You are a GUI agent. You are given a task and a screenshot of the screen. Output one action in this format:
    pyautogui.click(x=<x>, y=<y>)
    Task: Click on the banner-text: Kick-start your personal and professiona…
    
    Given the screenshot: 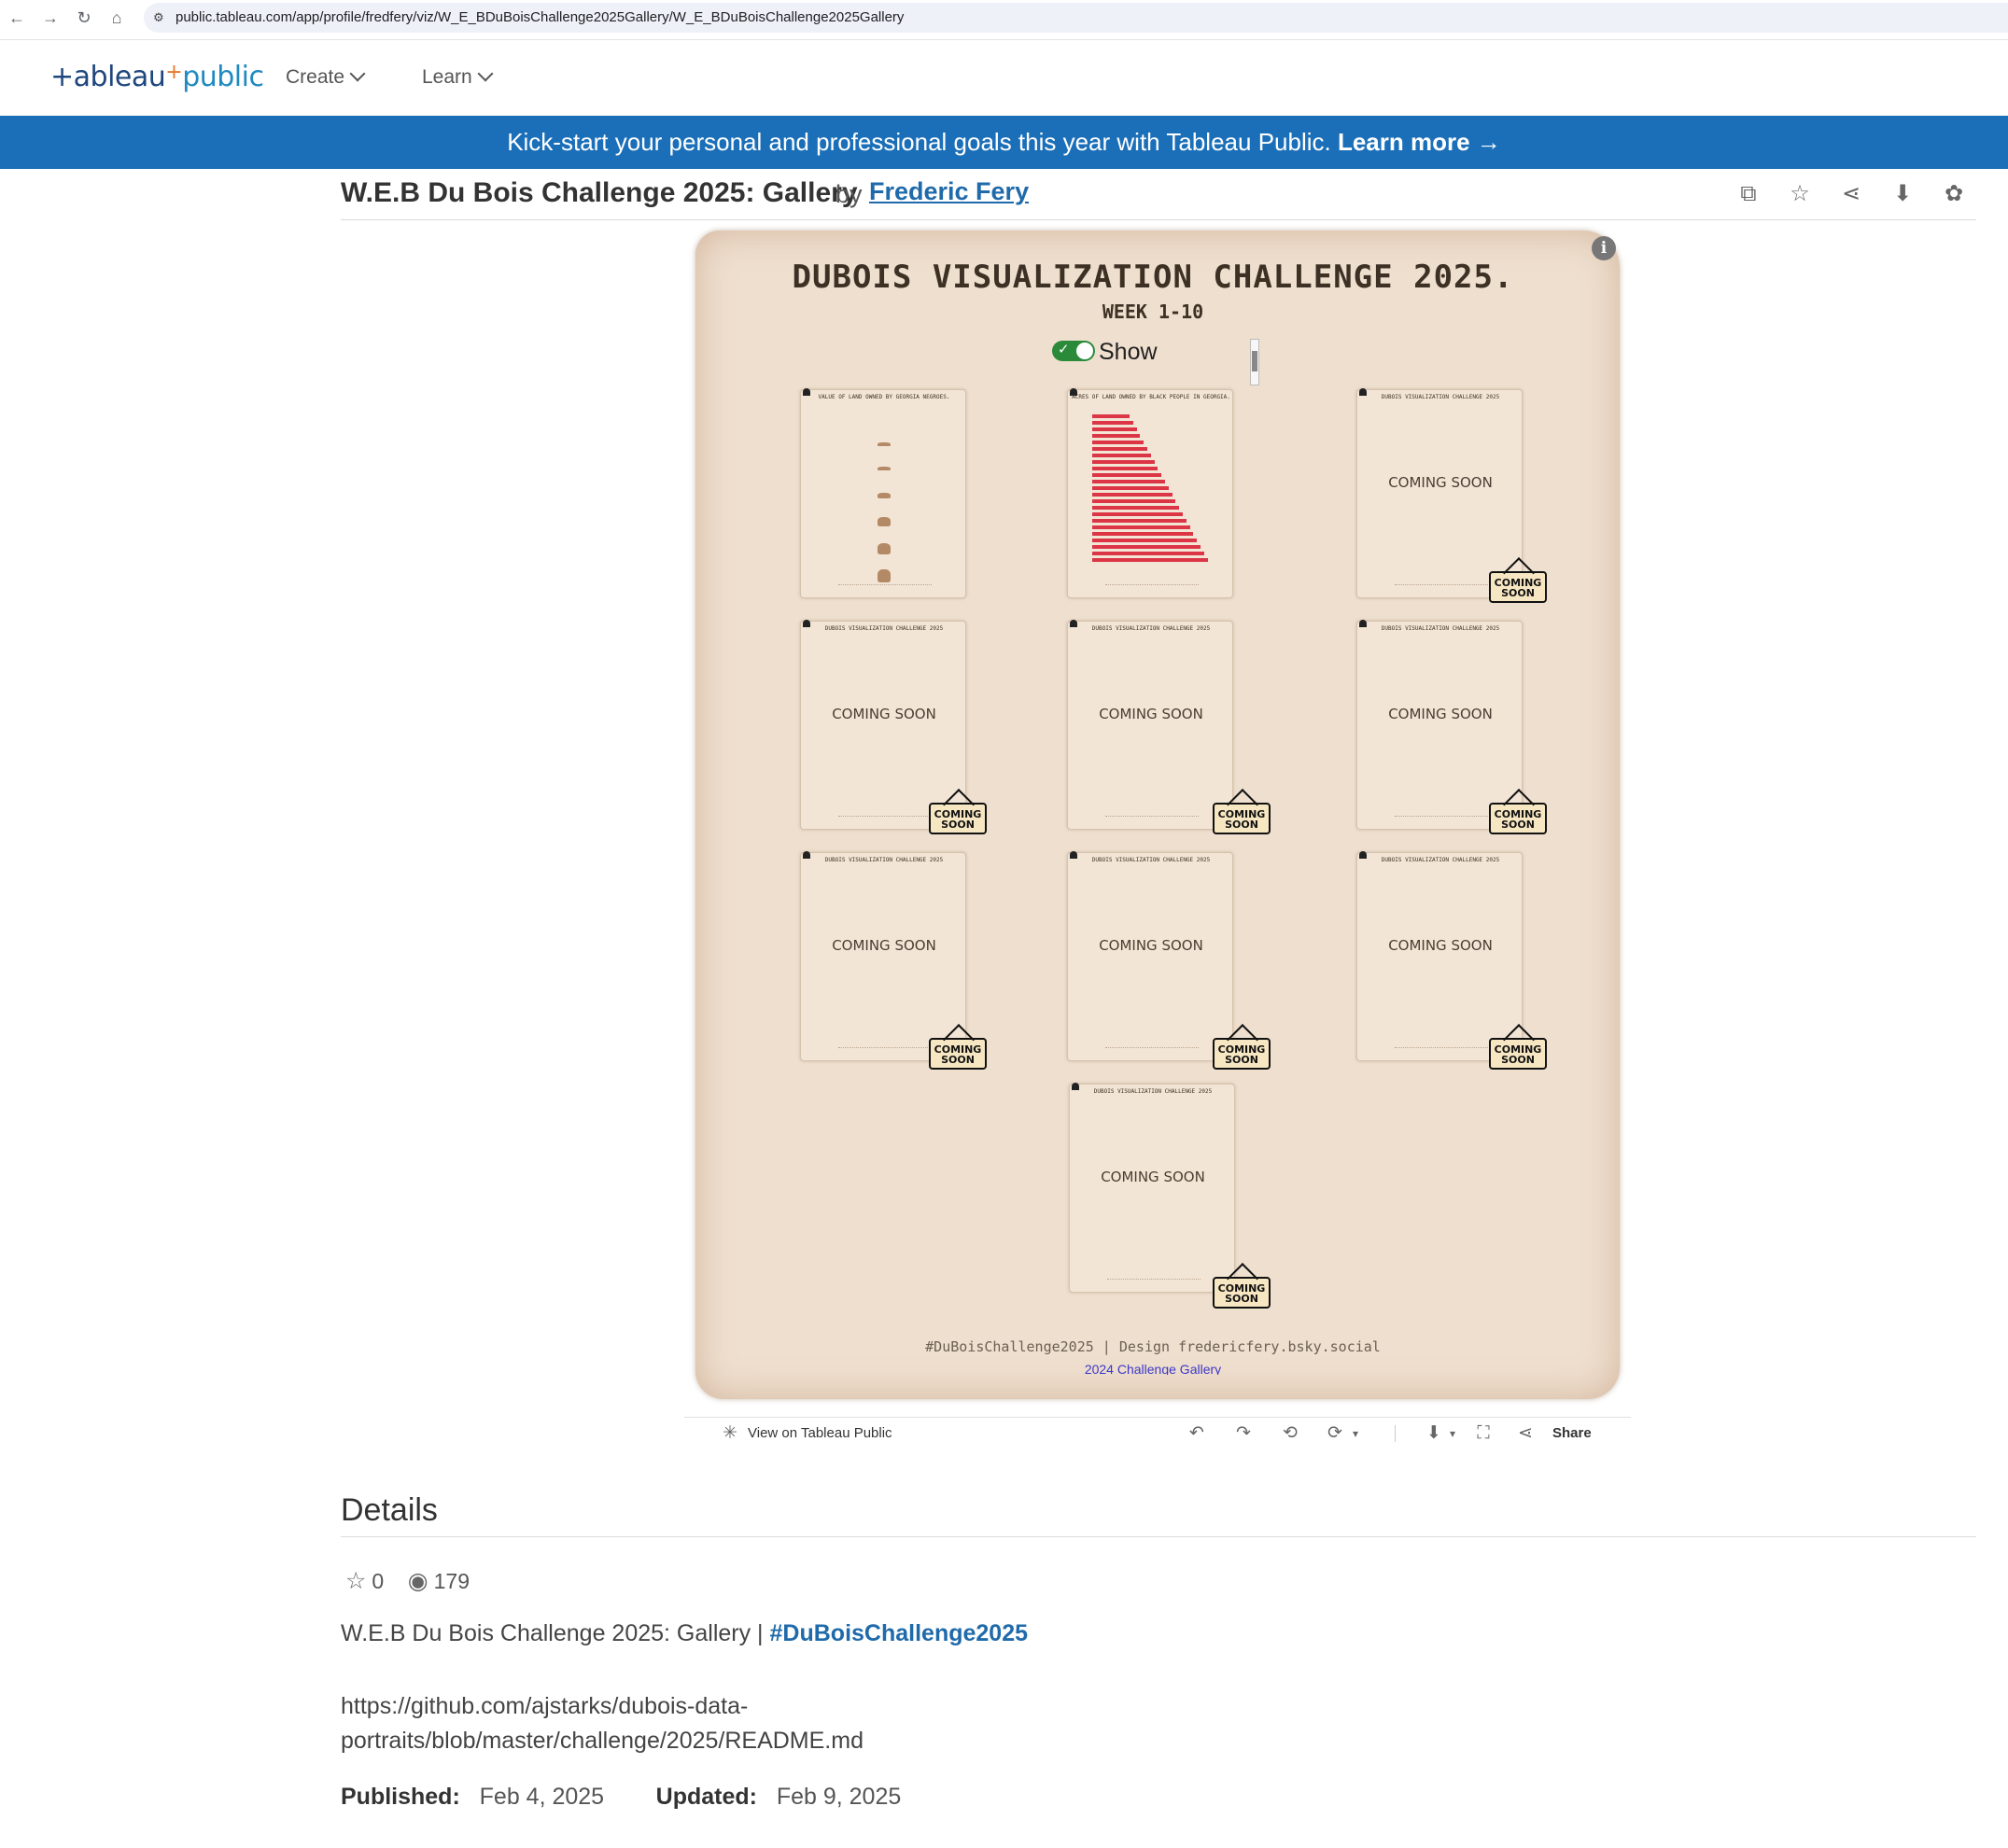 What is the action you would take?
    pyautogui.click(x=919, y=142)
    